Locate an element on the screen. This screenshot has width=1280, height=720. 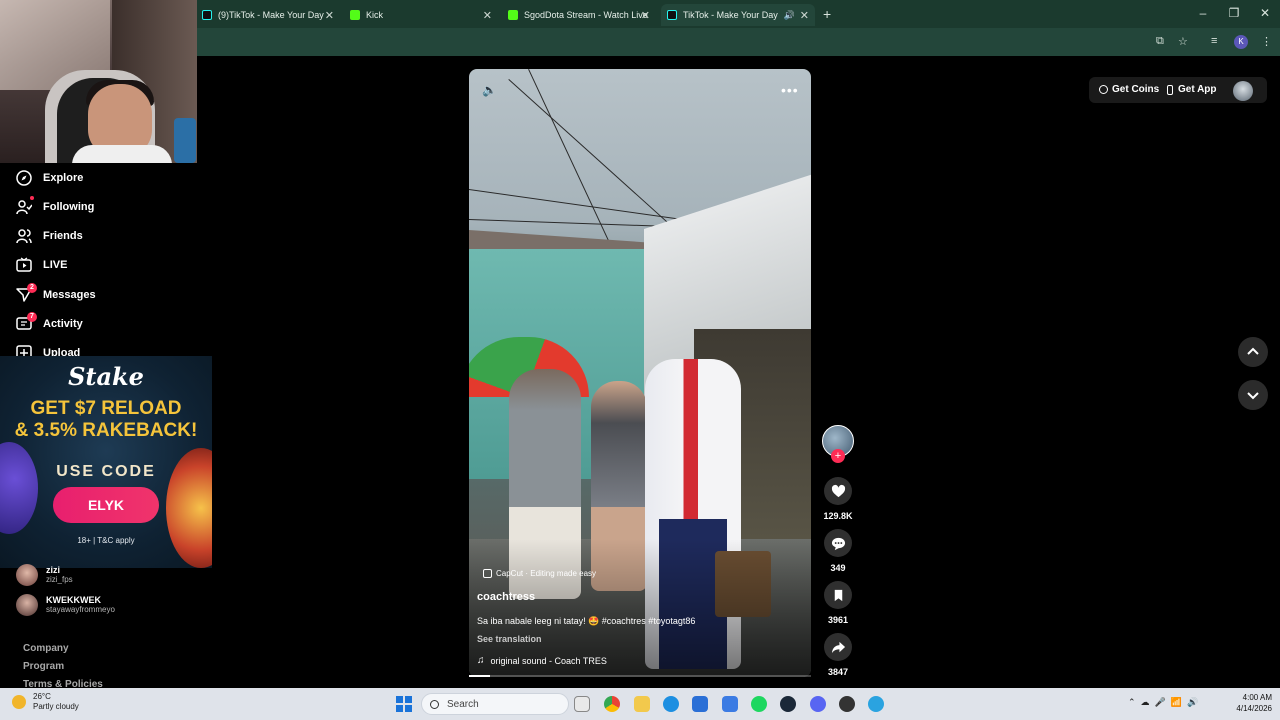
profile-avatar is located at coordinates (1243, 91).